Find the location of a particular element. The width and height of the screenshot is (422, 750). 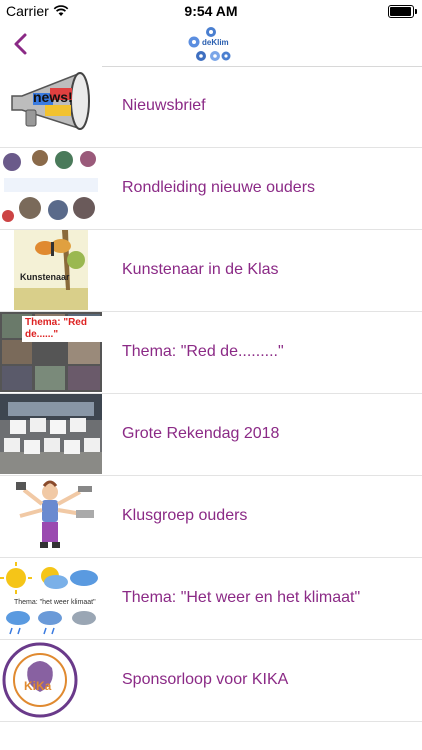

status-time: 9:54 AM is located at coordinates (211, 11).